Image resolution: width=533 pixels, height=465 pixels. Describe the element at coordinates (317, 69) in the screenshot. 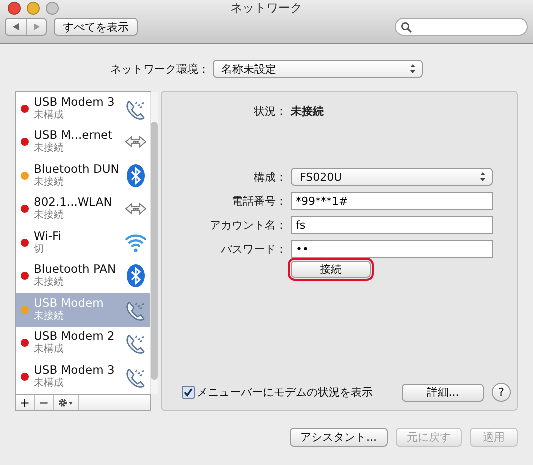

I see `location-popup: 名称未設定` at that location.